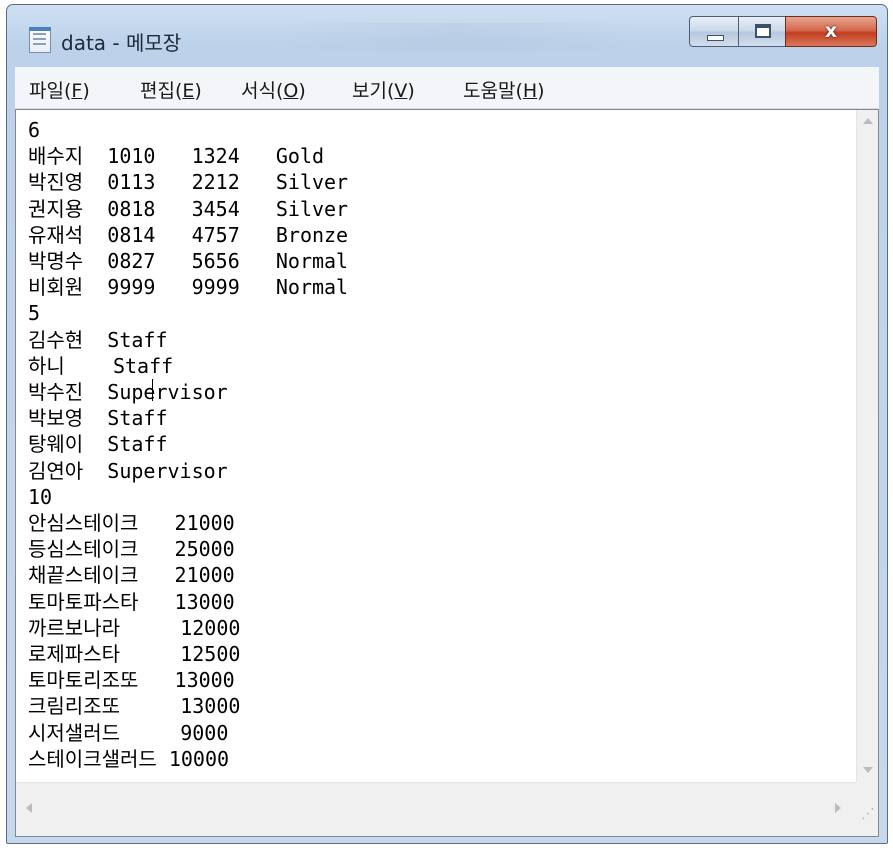  I want to click on maximize-button, so click(762, 31).